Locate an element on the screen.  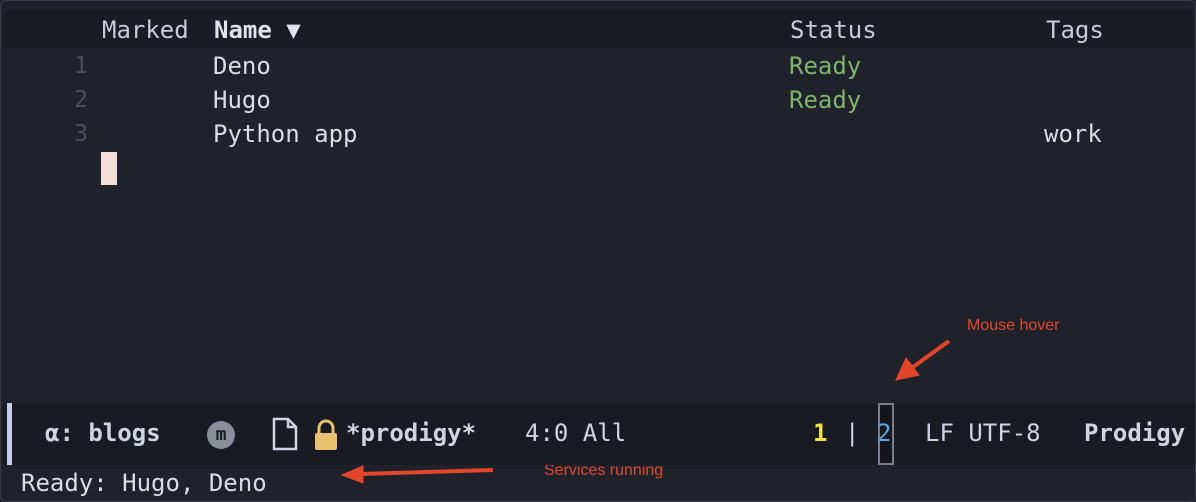
m-badge-icon: m is located at coordinates (221, 435).